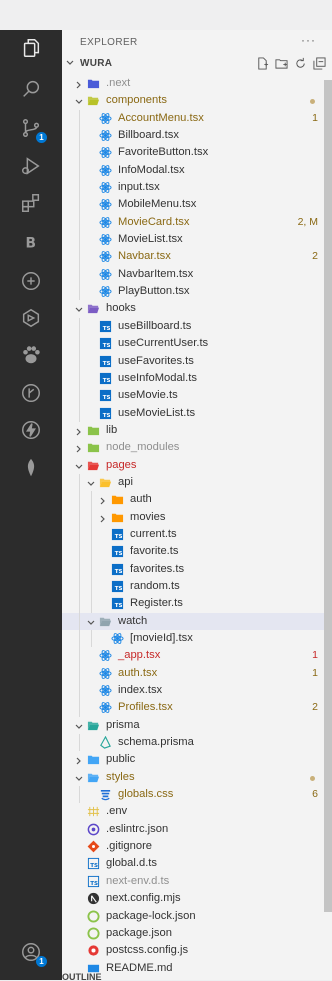  What do you see at coordinates (93, 898) in the screenshot?
I see `next-icon` at bounding box center [93, 898].